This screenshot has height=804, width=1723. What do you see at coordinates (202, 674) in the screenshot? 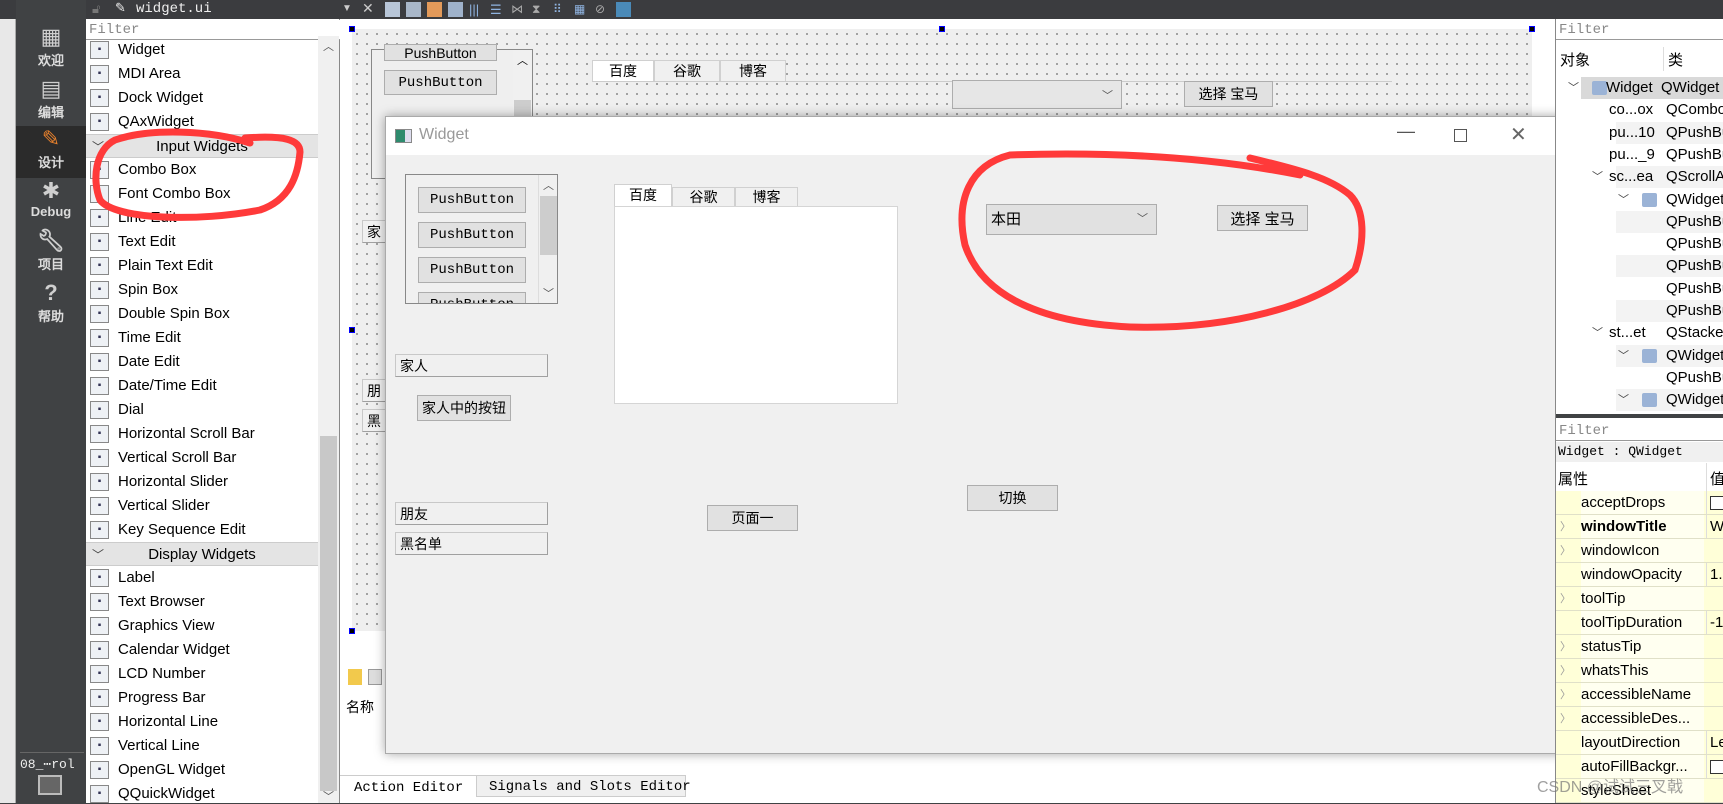
I see `widget-item: ▪ LCD Number` at bounding box center [202, 674].